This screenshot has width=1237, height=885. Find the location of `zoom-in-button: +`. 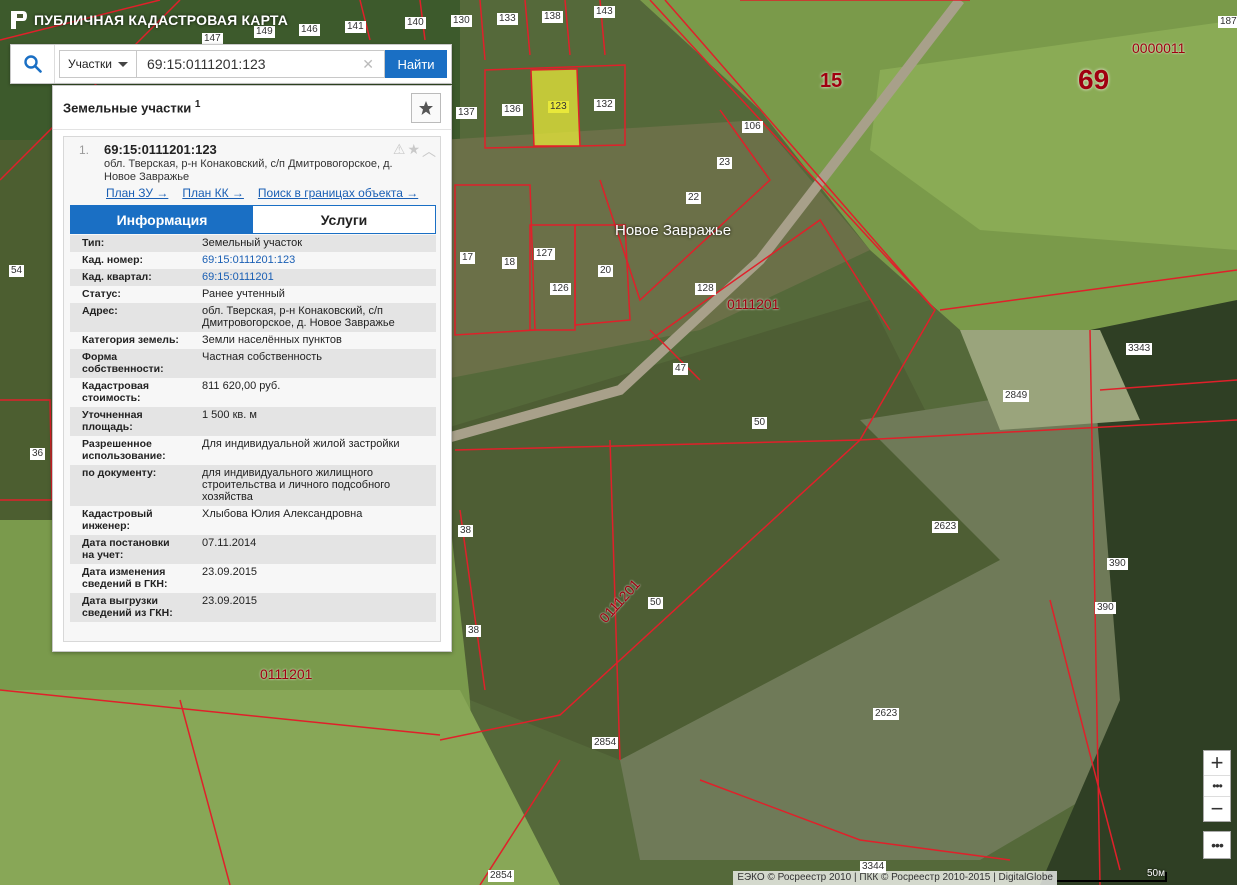

zoom-in-button: + is located at coordinates (1217, 762).